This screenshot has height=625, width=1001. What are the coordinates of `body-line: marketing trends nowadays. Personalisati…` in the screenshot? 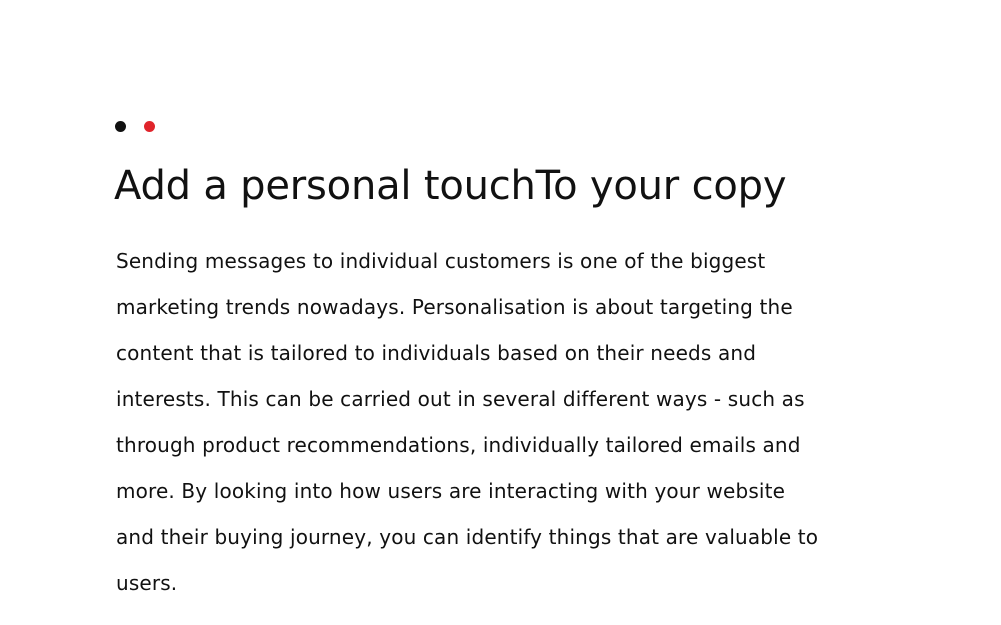 It's located at (454, 307).